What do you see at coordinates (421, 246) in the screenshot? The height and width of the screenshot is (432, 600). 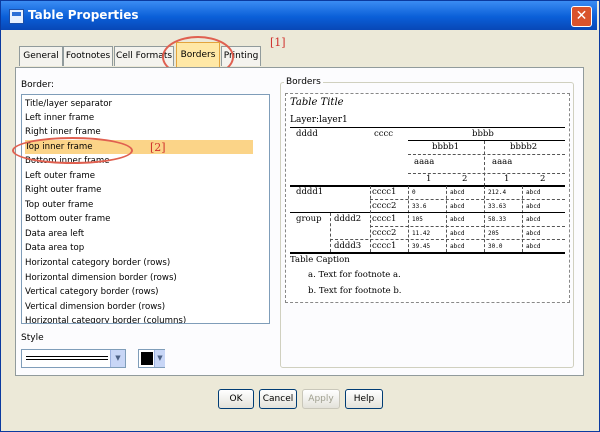 I see `preview-cell: 39.45` at bounding box center [421, 246].